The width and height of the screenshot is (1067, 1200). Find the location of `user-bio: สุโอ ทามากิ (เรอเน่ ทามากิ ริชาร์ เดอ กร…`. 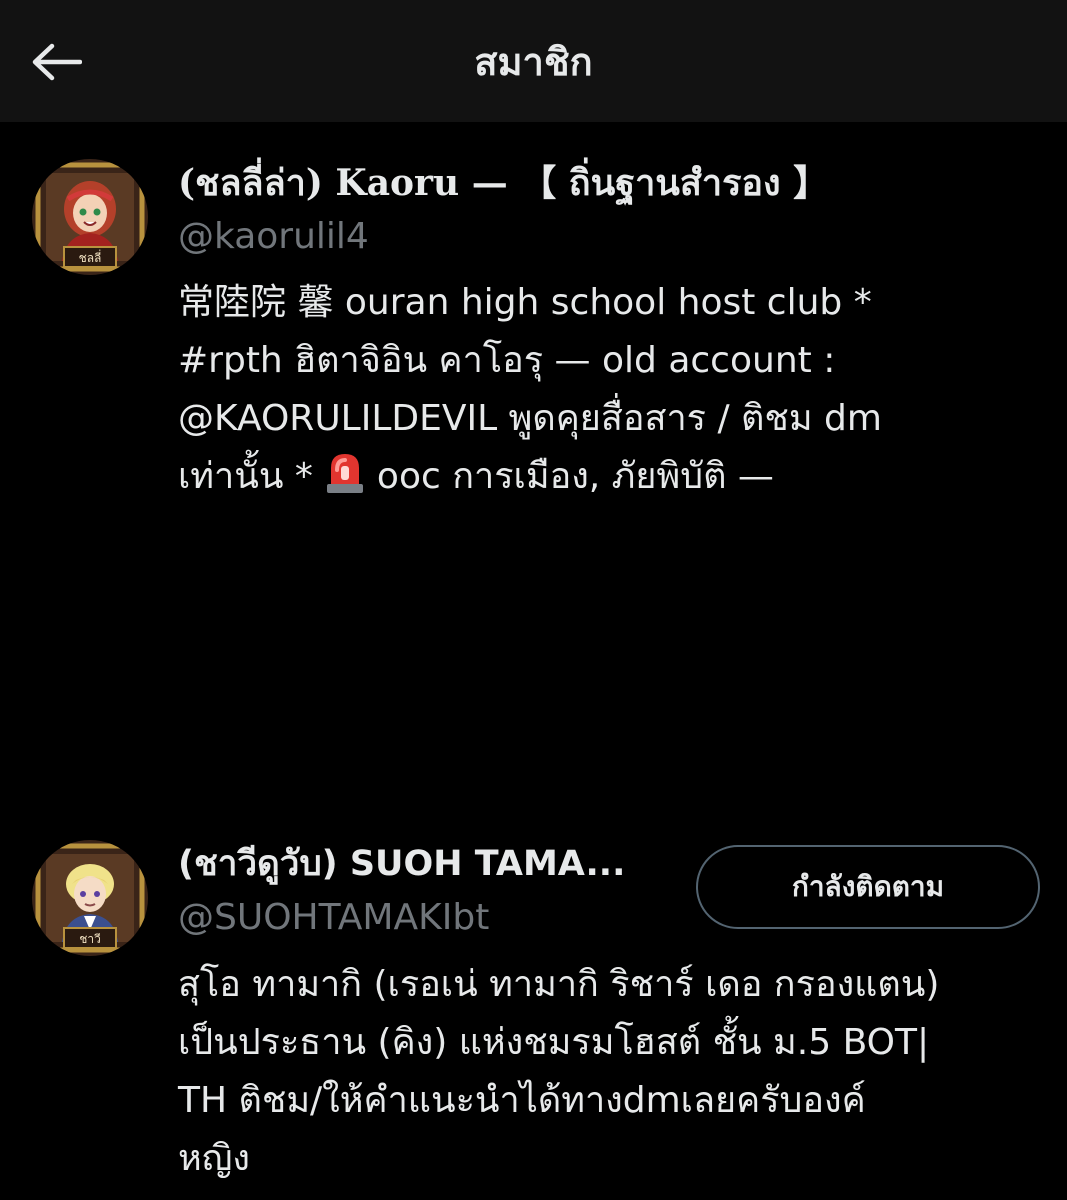

user-bio: สุโอ ทามากิ (เรอเน่ ทามากิ ริชาร์ เดอ กร… is located at coordinates (558, 1072).